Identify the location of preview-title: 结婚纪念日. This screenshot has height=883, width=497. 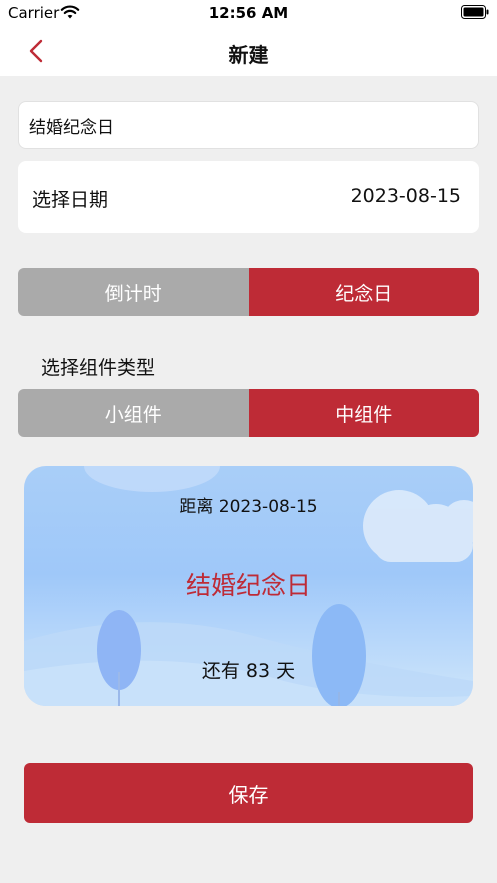
(248, 585).